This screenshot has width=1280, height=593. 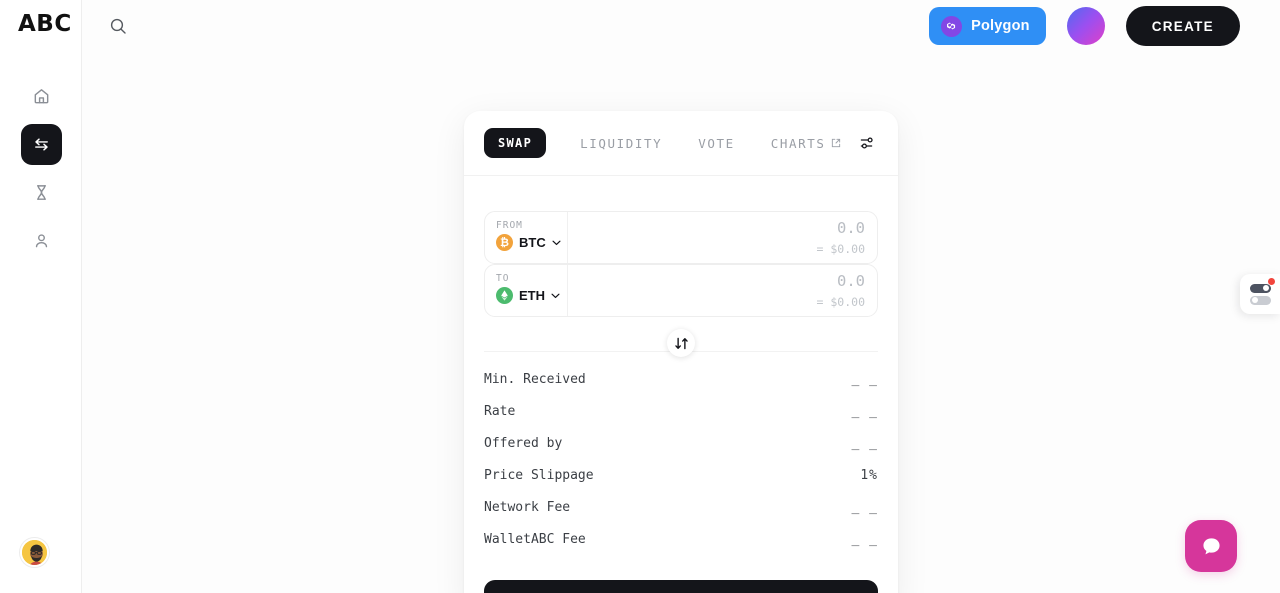 I want to click on search-icon, so click(x=118, y=26).